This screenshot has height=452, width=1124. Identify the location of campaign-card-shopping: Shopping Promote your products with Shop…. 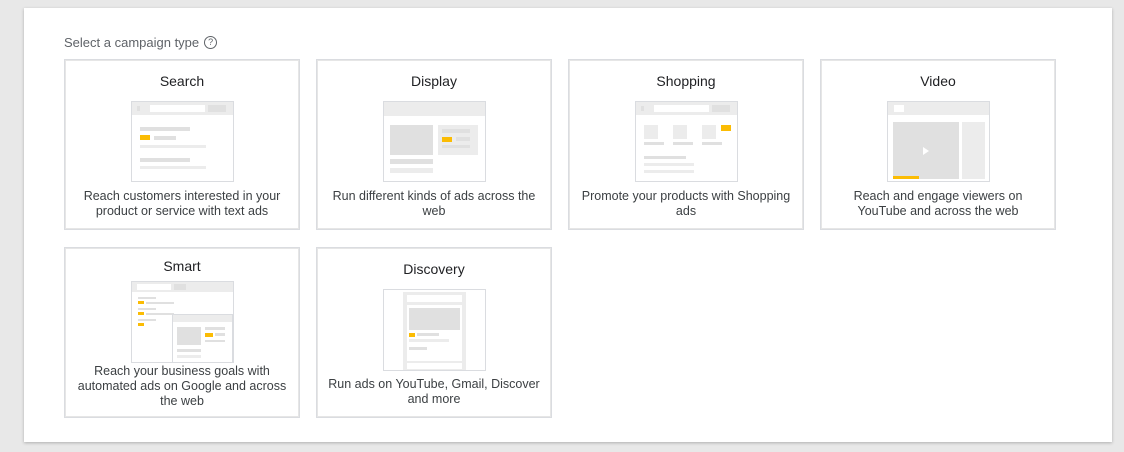
(686, 144).